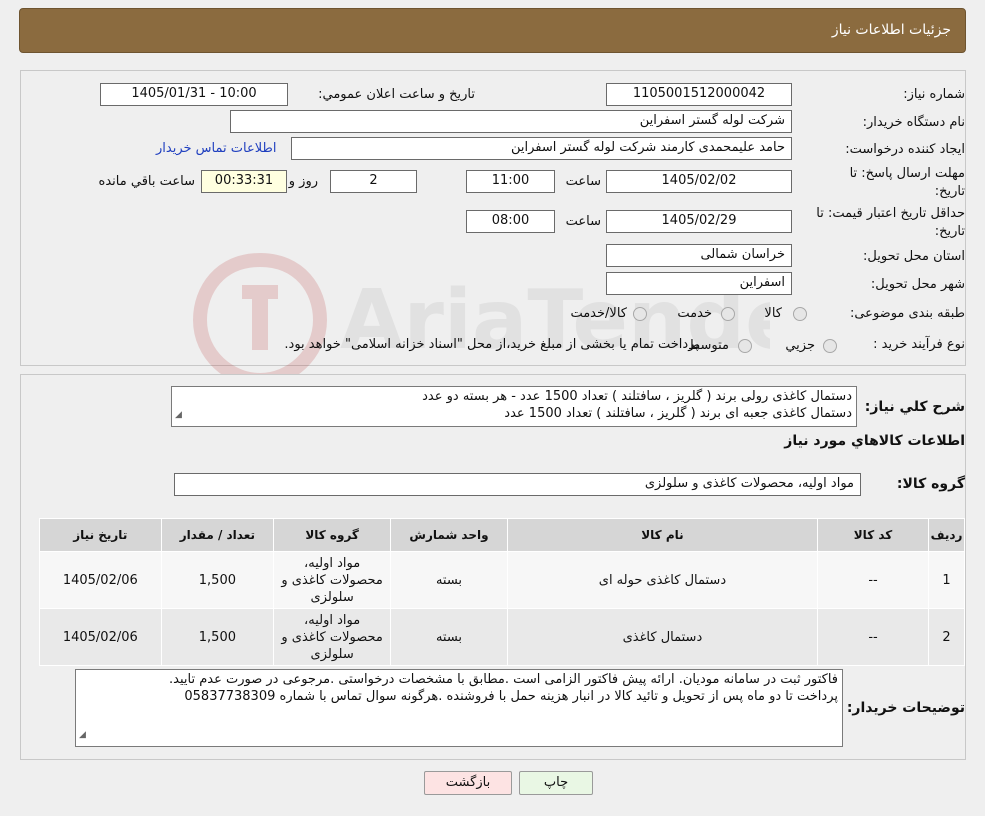 Image resolution: width=985 pixels, height=816 pixels. Describe the element at coordinates (492, 30) in the screenshot. I see `page-header: جزئیات اطلاعات نیاز` at that location.